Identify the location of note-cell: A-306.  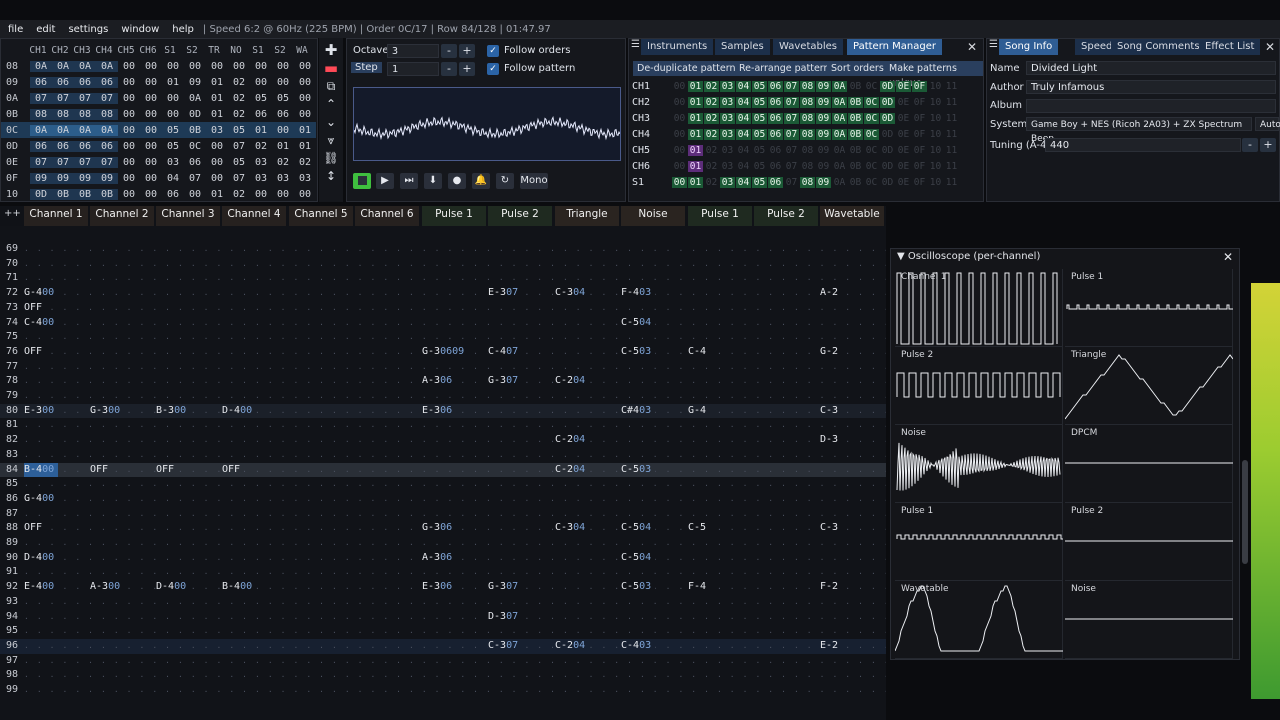
(439, 558).